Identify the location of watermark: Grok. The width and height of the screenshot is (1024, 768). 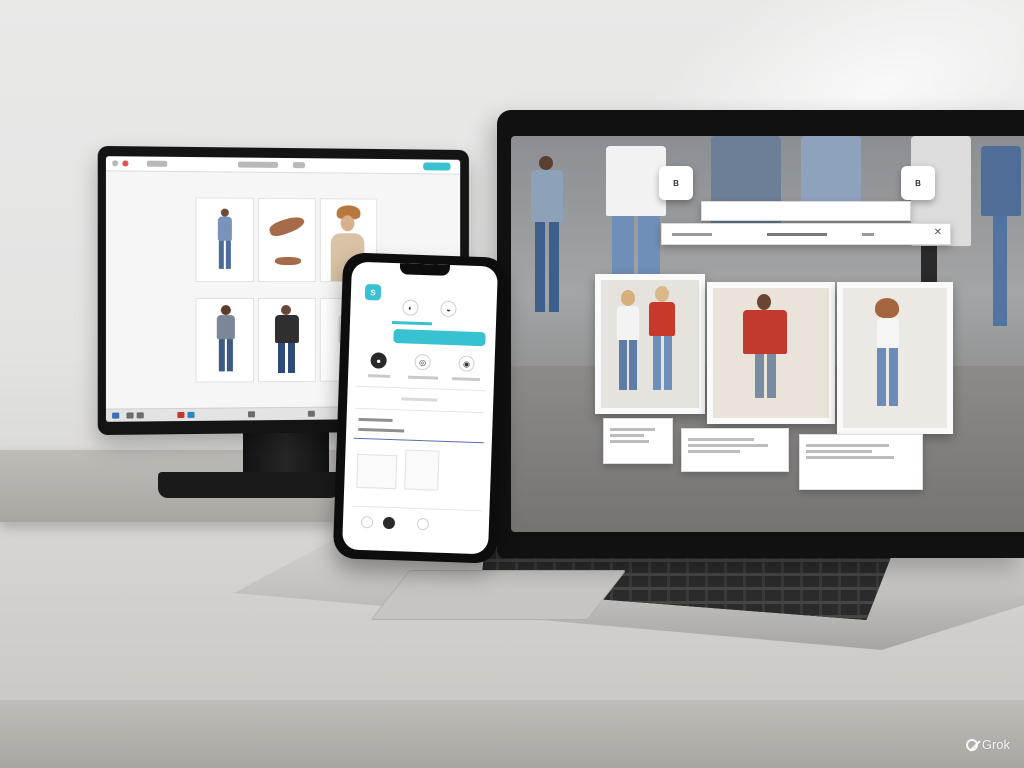
(987, 744).